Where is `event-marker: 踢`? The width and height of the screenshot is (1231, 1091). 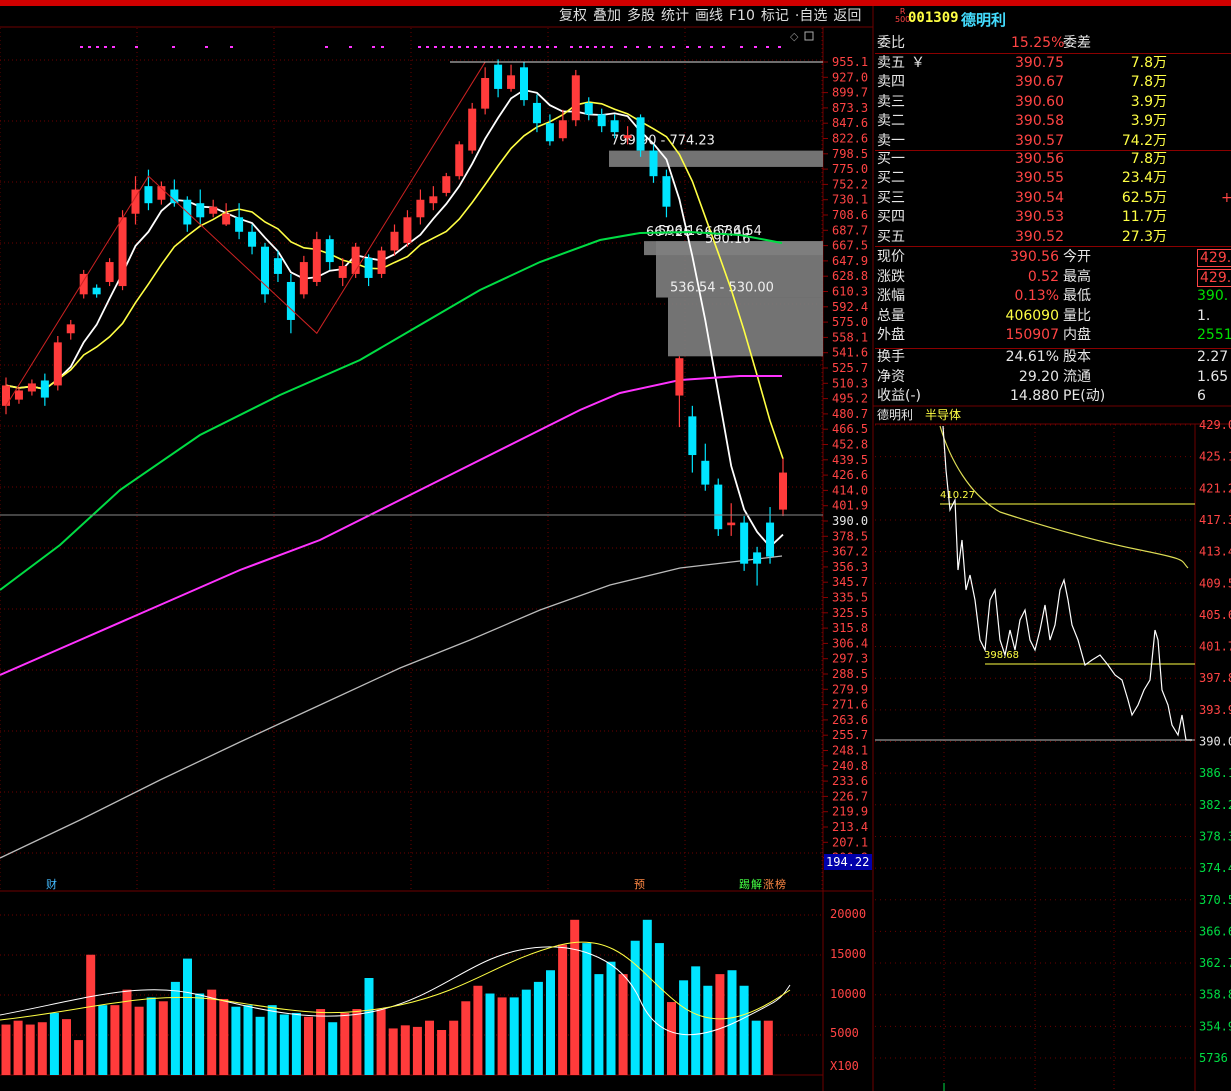 event-marker: 踢 is located at coordinates (744, 884).